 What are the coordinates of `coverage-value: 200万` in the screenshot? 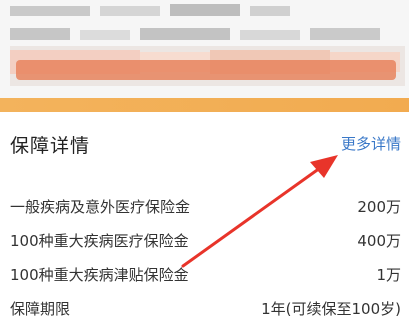 It's located at (379, 207).